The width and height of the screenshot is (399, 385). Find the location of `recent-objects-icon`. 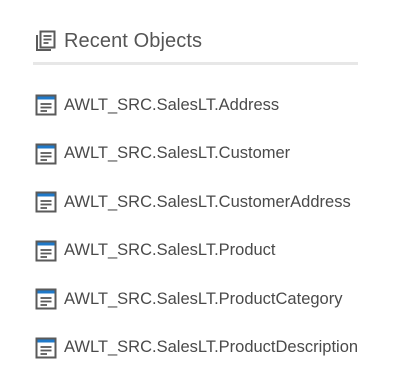

recent-objects-icon is located at coordinates (46, 41).